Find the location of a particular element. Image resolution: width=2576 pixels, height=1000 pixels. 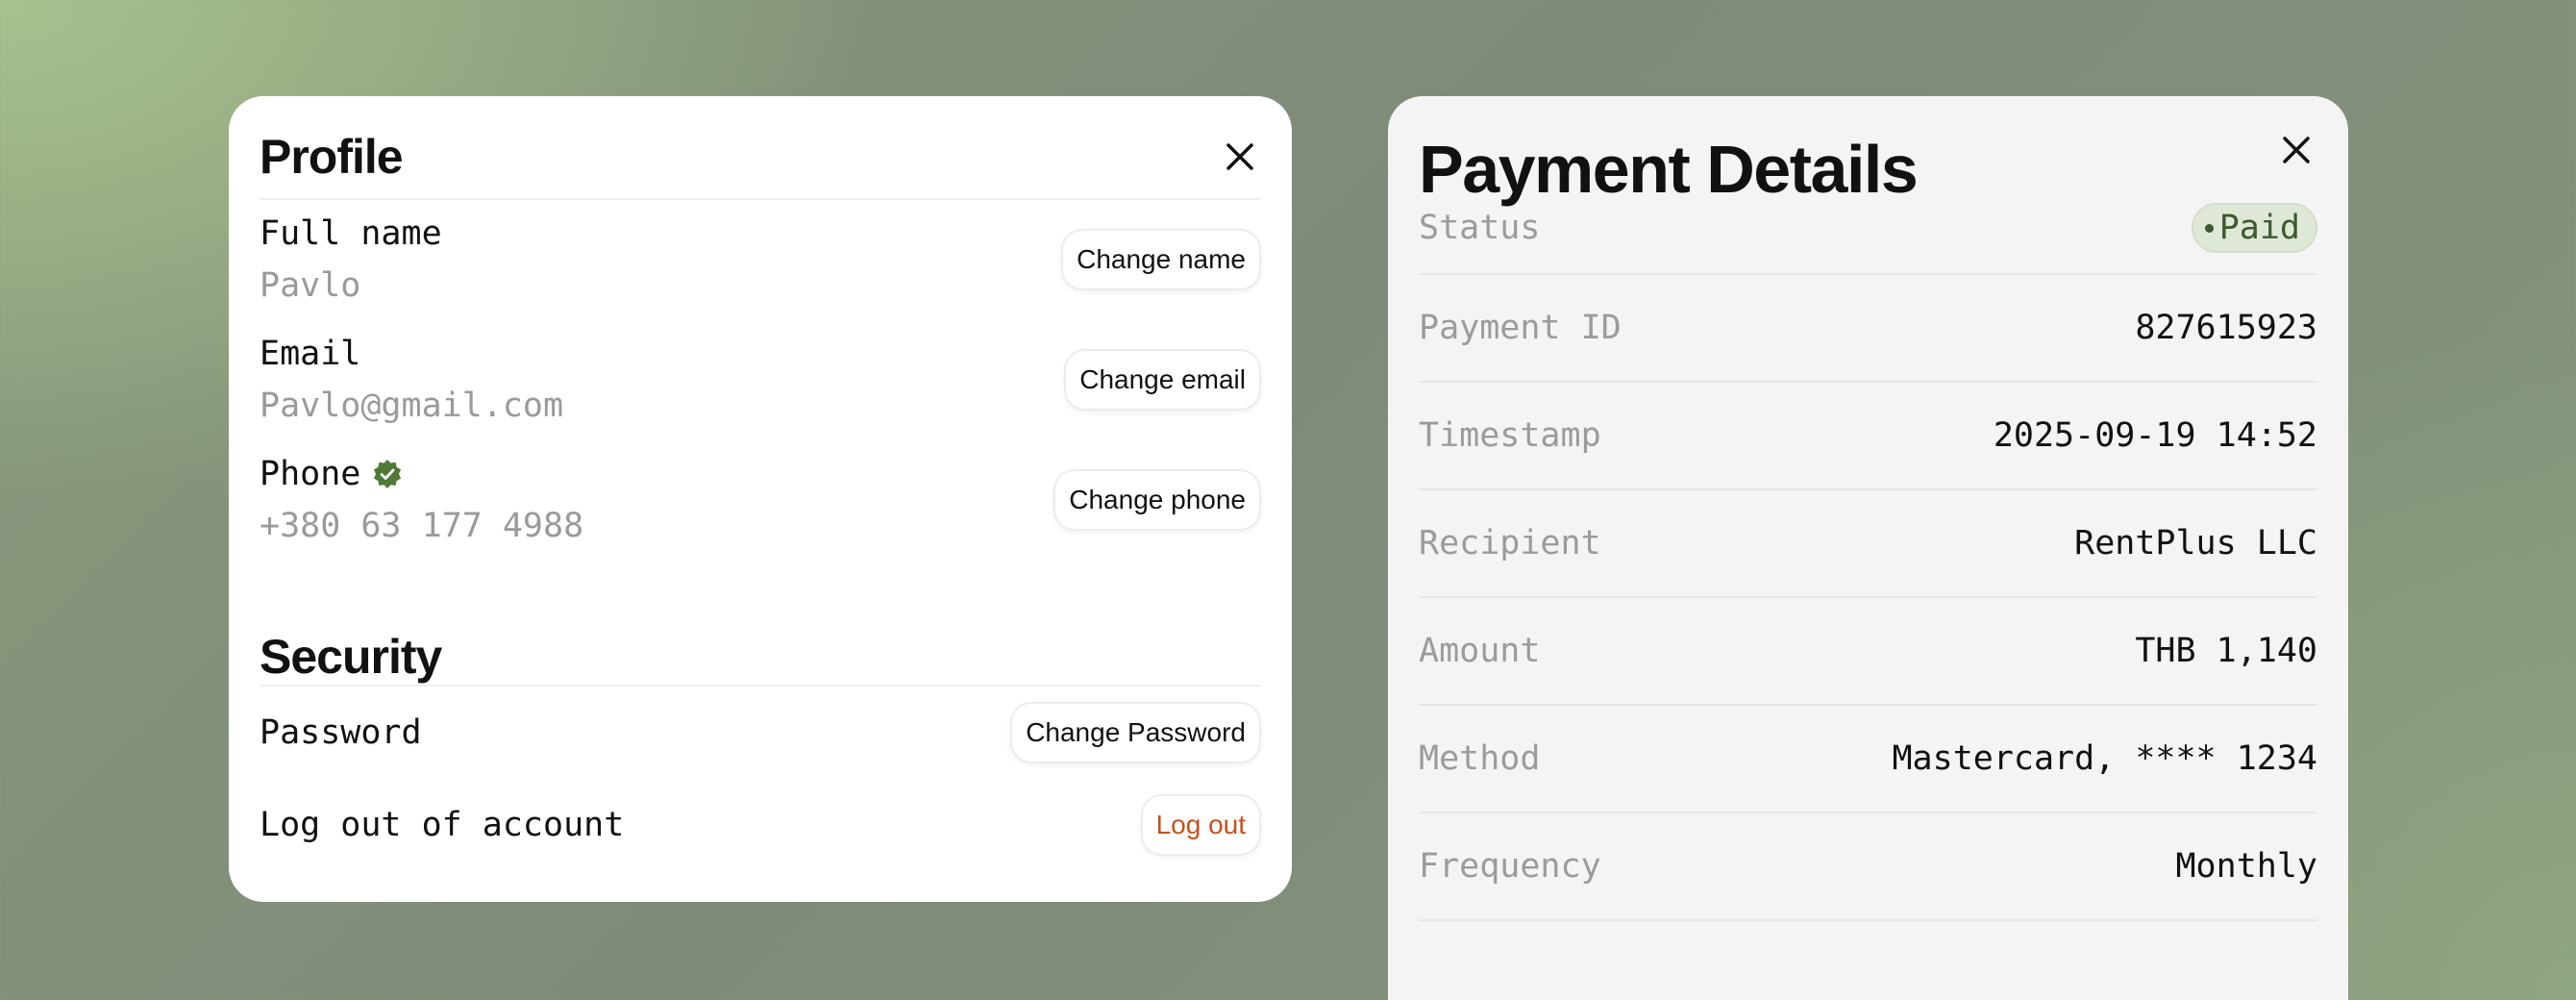

frequency-value: Monthly is located at coordinates (2246, 867).